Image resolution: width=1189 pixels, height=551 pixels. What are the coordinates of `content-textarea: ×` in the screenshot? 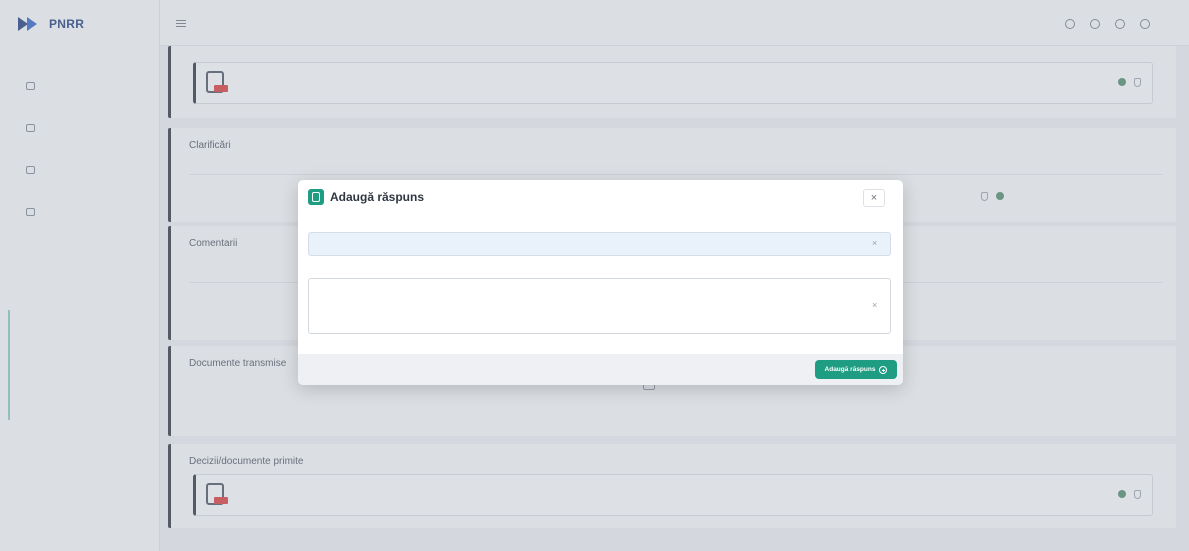 It's located at (599, 306).